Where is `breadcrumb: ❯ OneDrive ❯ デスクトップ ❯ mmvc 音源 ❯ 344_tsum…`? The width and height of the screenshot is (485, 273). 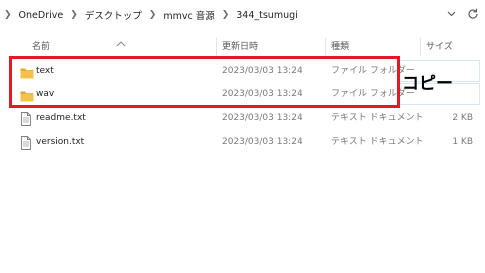
breadcrumb: ❯ OneDrive ❯ デスクトップ ❯ mmvc 音源 ❯ 344_tsum… is located at coordinates (151, 15).